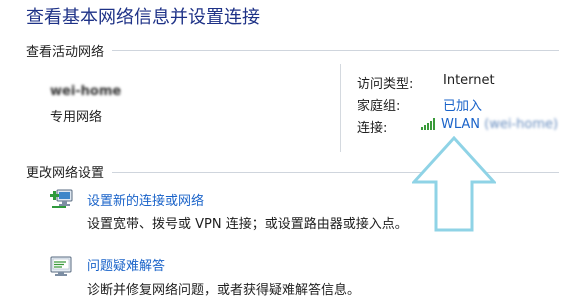 Image resolution: width=570 pixels, height=301 pixels. What do you see at coordinates (247, 224) in the screenshot?
I see `setup-connection-description: 设置宽带、拨号或 VPN 连接；或设置路由器或接入点。` at bounding box center [247, 224].